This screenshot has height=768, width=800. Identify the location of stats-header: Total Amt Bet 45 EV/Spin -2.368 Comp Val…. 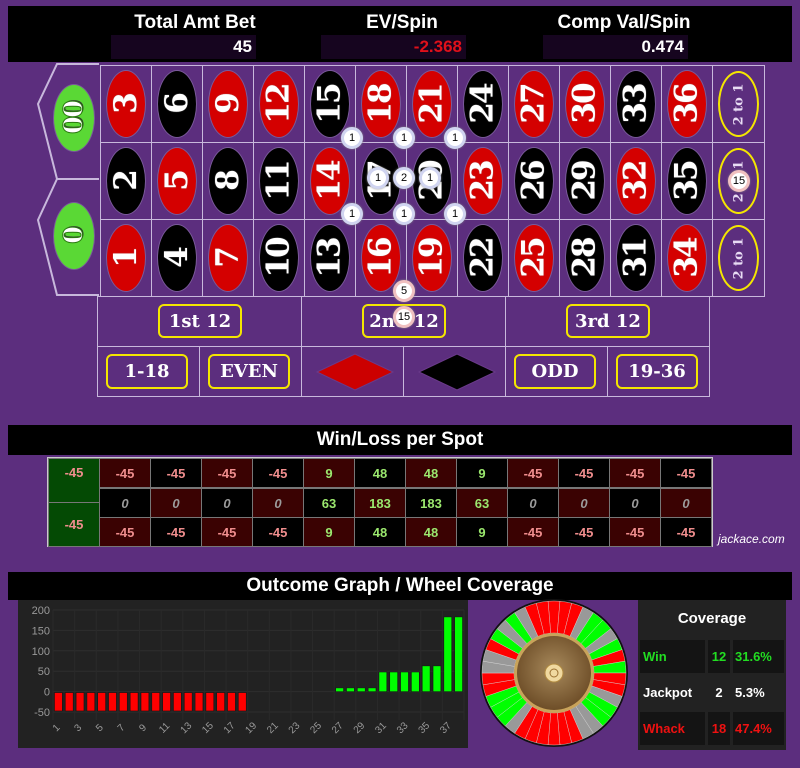
(400, 34).